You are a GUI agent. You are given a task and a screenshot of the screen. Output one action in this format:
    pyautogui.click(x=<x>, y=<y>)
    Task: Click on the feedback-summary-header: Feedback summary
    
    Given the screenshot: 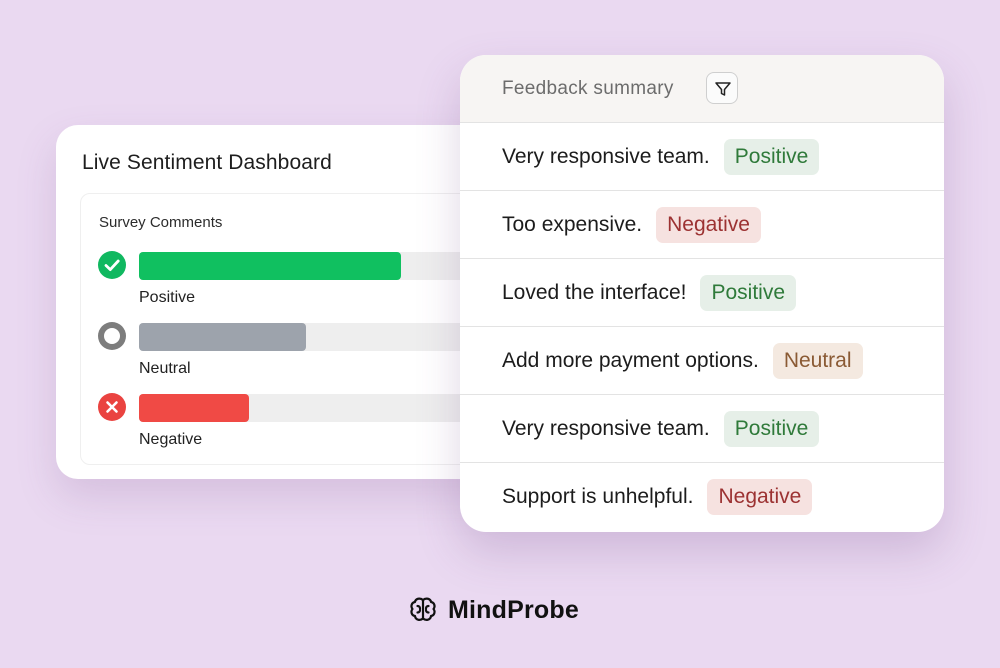 What is the action you would take?
    pyautogui.click(x=702, y=89)
    